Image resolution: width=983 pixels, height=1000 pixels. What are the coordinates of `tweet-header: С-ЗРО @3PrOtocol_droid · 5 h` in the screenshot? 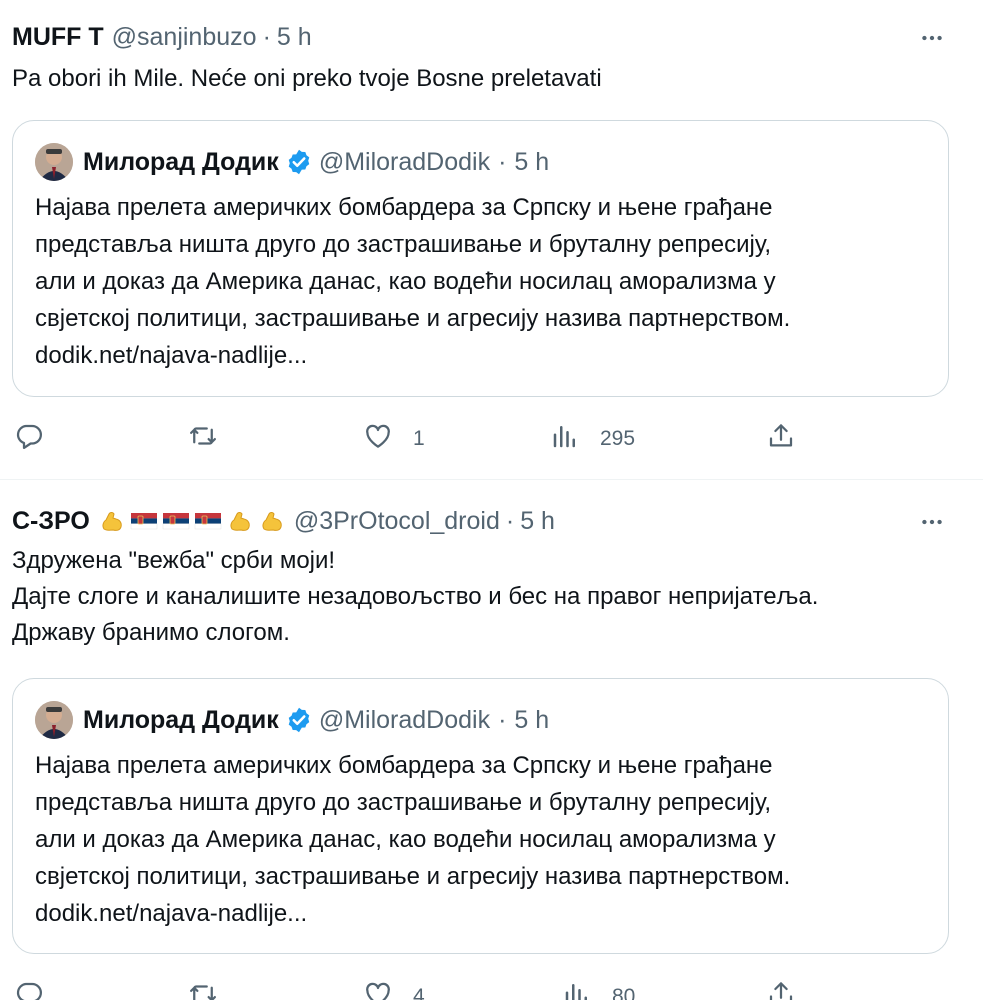 It's located at (283, 521).